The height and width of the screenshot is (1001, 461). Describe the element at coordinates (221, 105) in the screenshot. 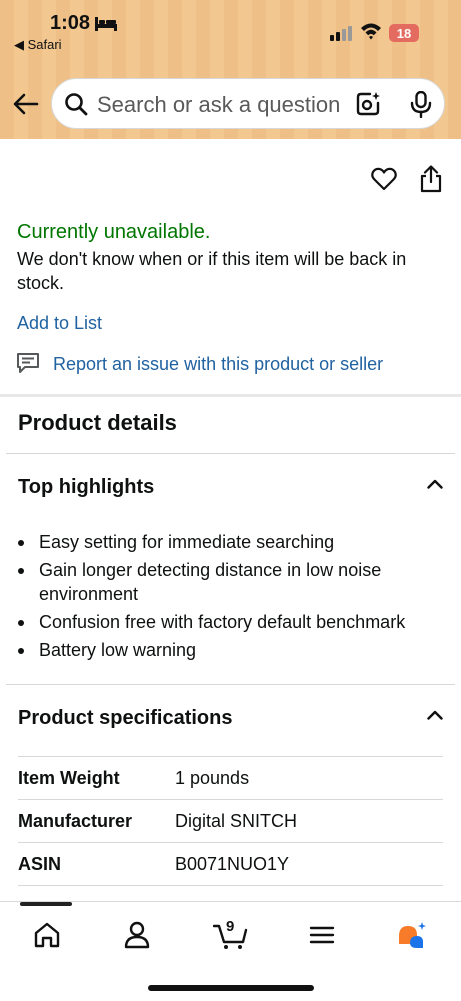

I see `search-input: Search or ask a question` at that location.